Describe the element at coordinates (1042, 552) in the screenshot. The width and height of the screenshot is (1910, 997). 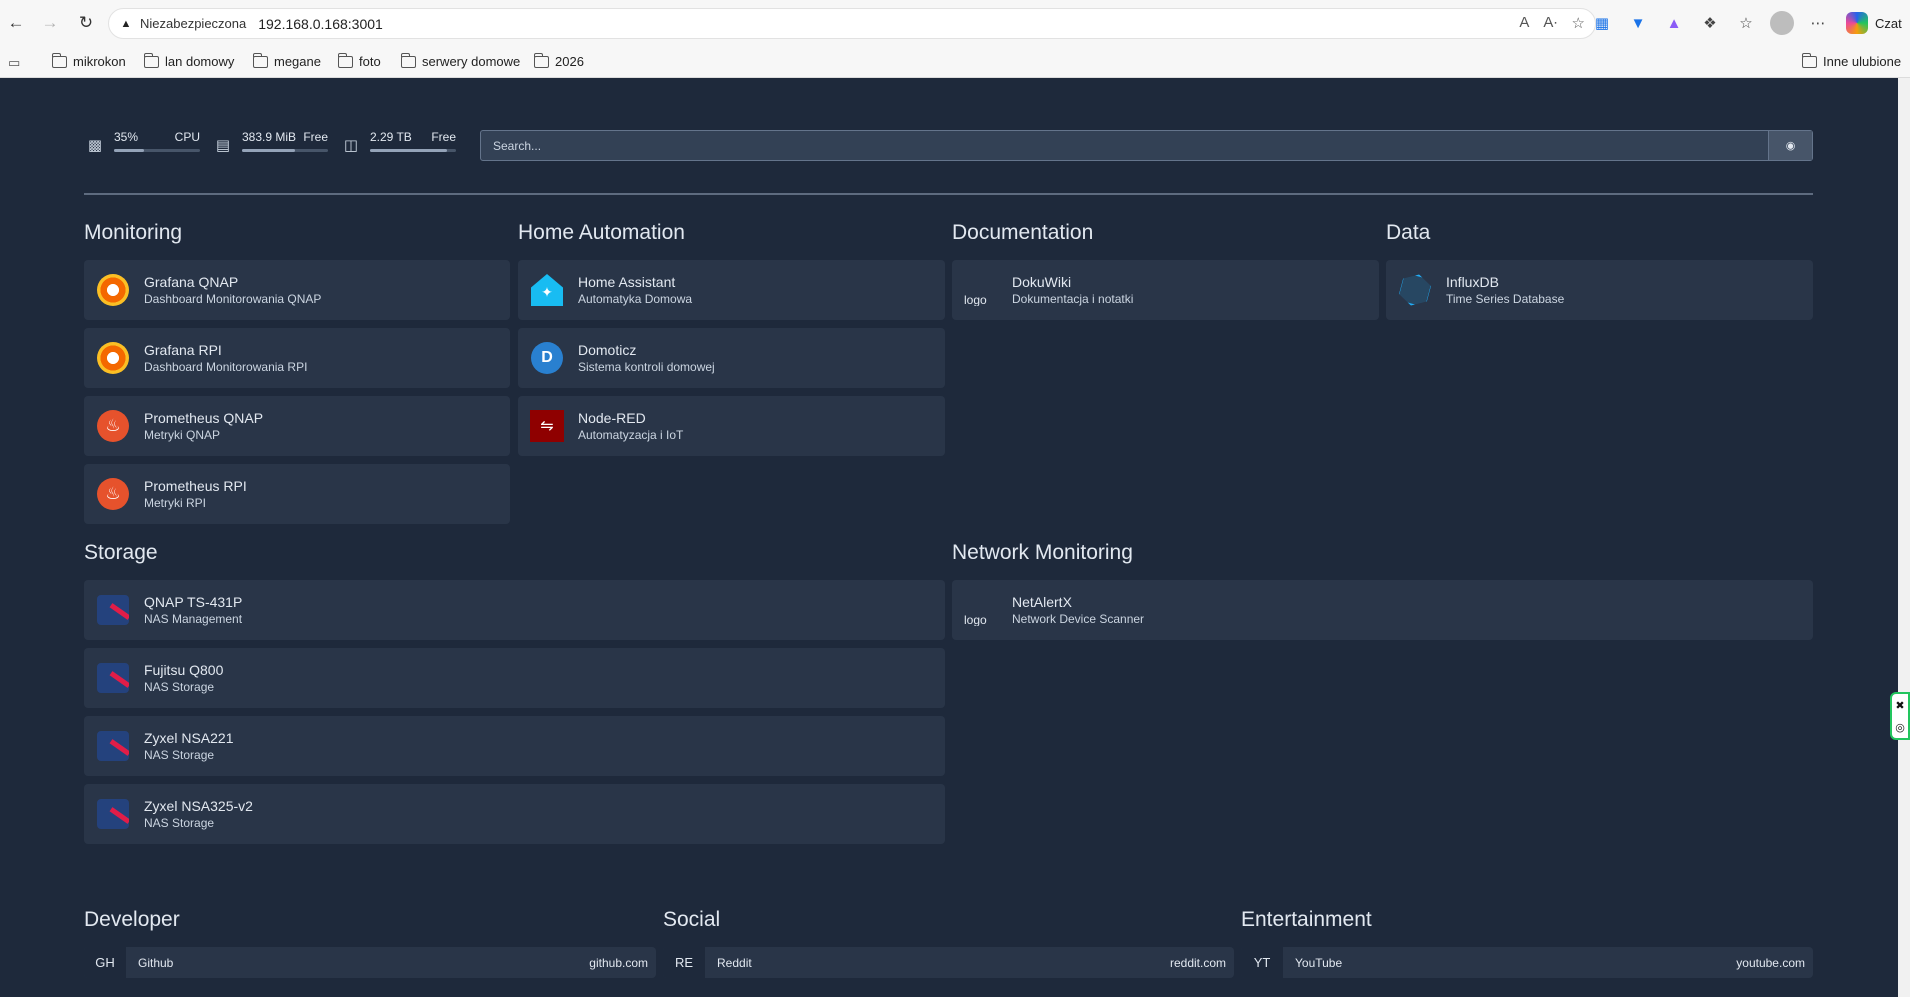
I see `group-title-network-monitoring: Network Monitoring` at that location.